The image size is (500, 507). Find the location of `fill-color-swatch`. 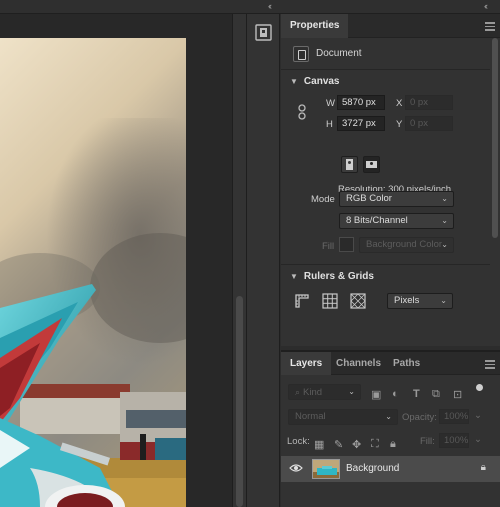

fill-color-swatch is located at coordinates (346, 244).